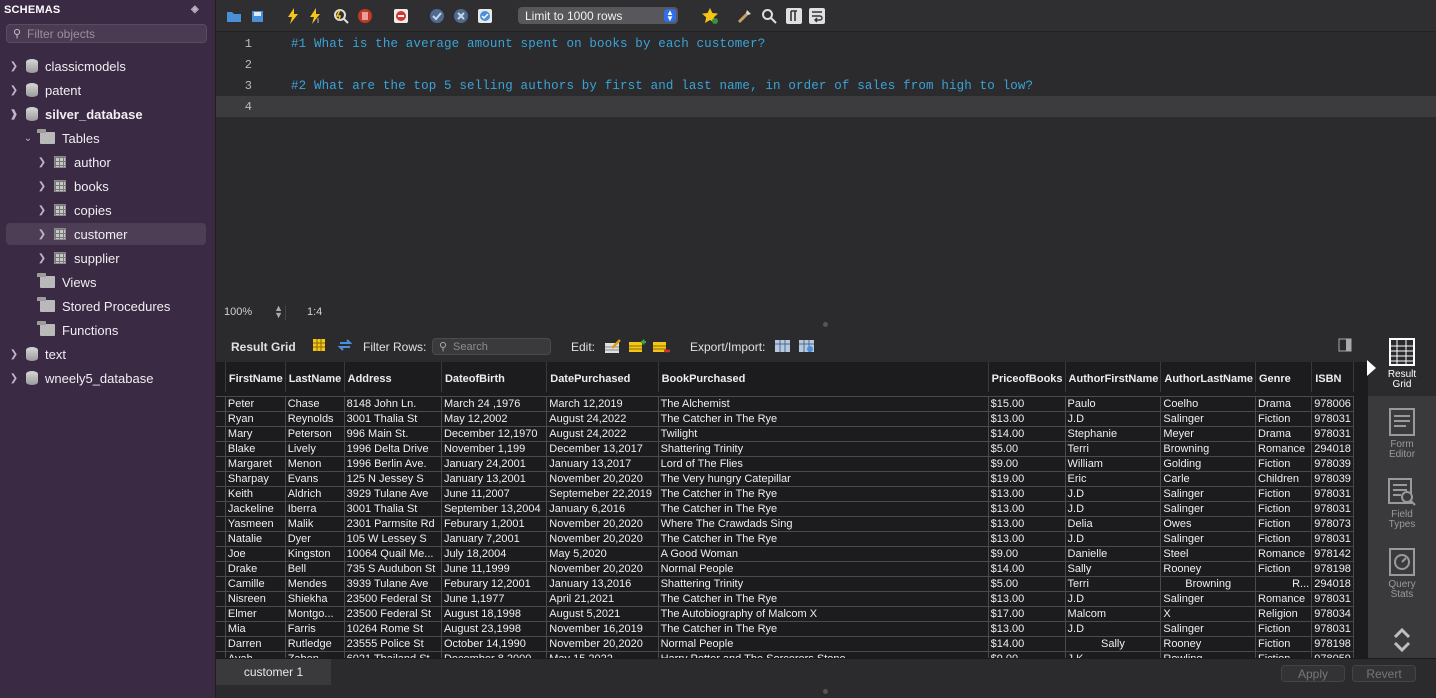 The width and height of the screenshot is (1436, 698). I want to click on table-cell: 1996 Delta Drive, so click(392, 448).